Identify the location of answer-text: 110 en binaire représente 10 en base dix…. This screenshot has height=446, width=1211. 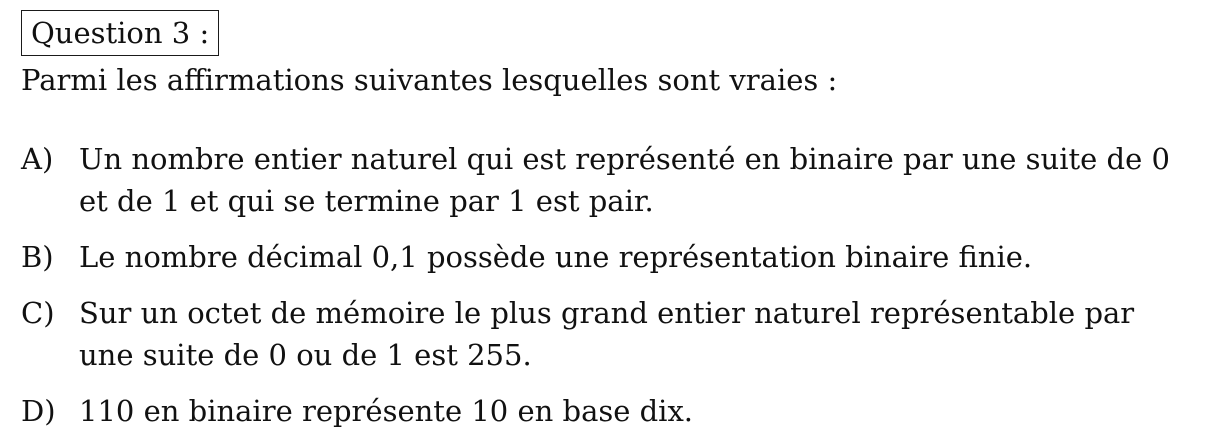
(386, 411).